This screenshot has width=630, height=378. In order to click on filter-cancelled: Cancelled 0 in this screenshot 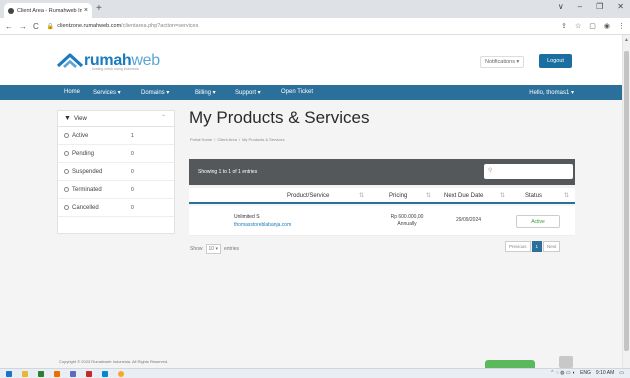, I will do `click(116, 208)`.